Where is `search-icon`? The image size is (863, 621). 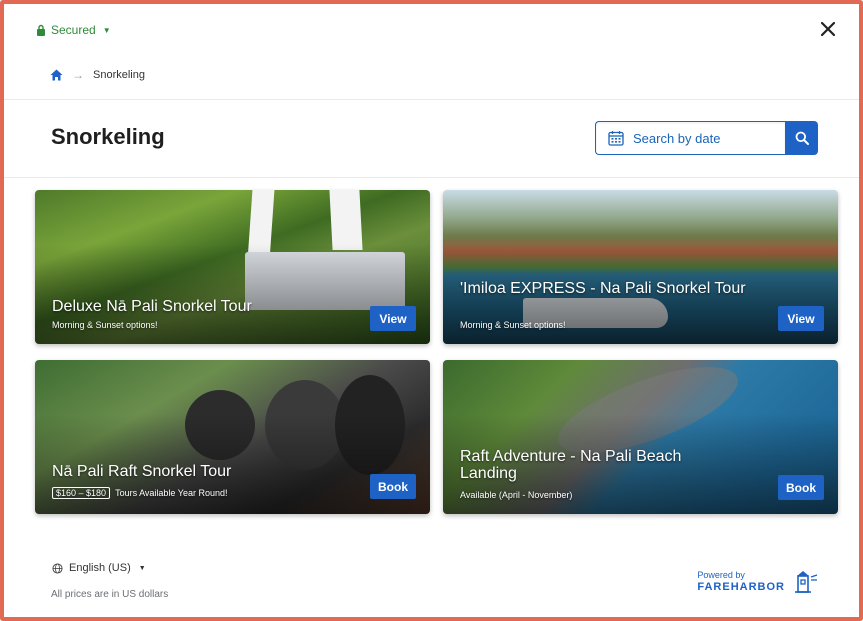
search-icon is located at coordinates (802, 138).